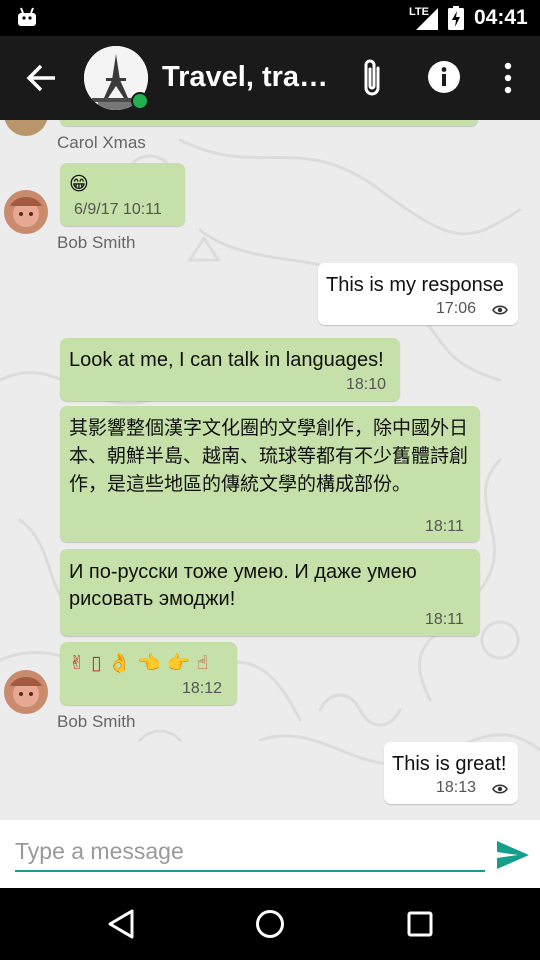  I want to click on message-text: This is my response, so click(415, 285).